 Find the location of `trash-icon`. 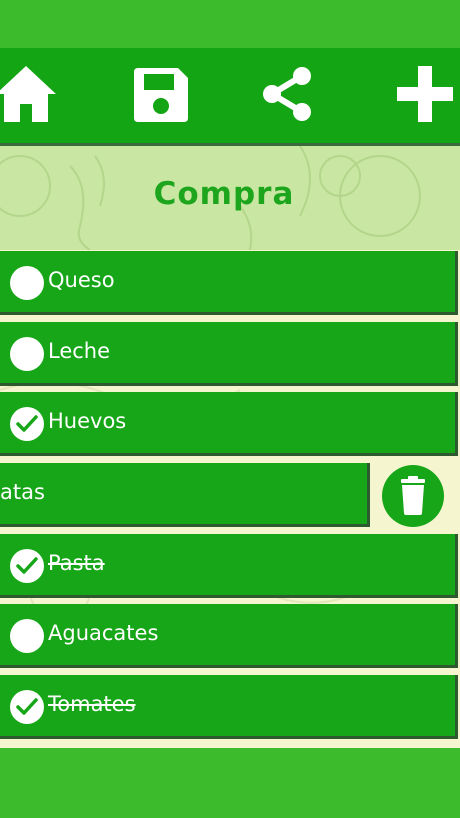

trash-icon is located at coordinates (413, 495).